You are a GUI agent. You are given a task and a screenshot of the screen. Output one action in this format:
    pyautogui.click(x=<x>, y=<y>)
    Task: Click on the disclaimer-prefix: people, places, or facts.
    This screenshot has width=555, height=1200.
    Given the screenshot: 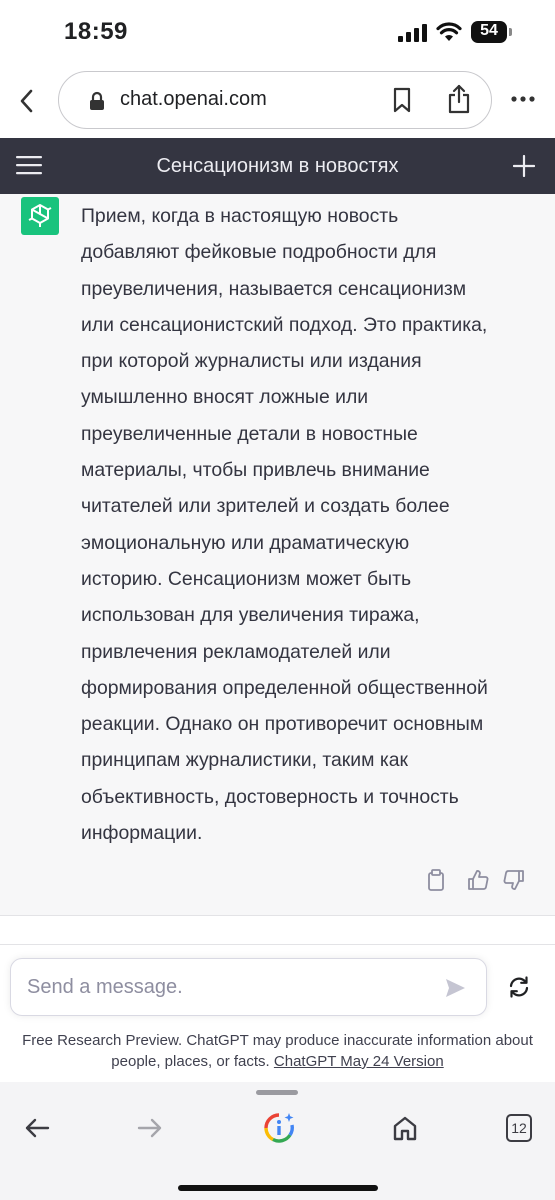 What is the action you would take?
    pyautogui.click(x=192, y=1061)
    